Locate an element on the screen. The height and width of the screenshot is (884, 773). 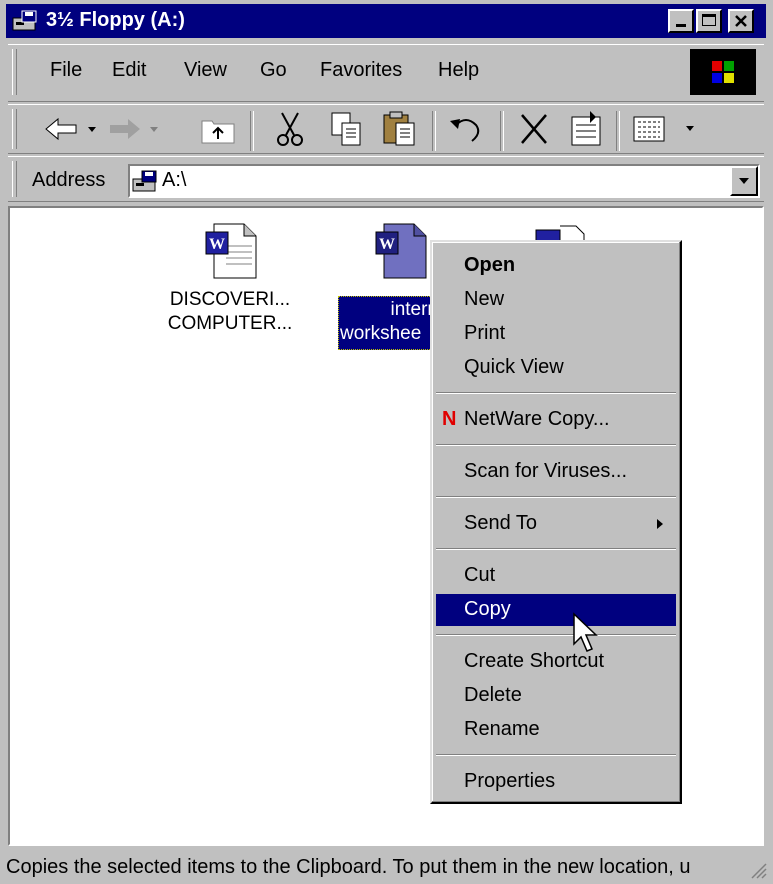
up-folder-icon is located at coordinates (218, 129).